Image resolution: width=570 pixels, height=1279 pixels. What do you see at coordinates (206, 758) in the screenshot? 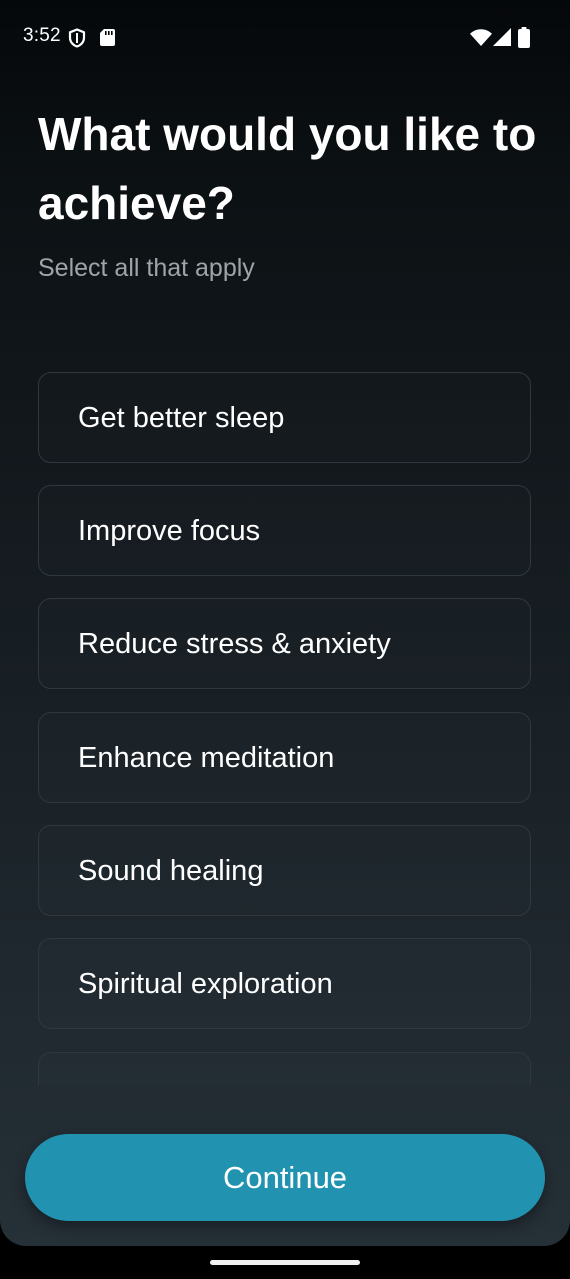
I see `option-label: Enhance meditation` at bounding box center [206, 758].